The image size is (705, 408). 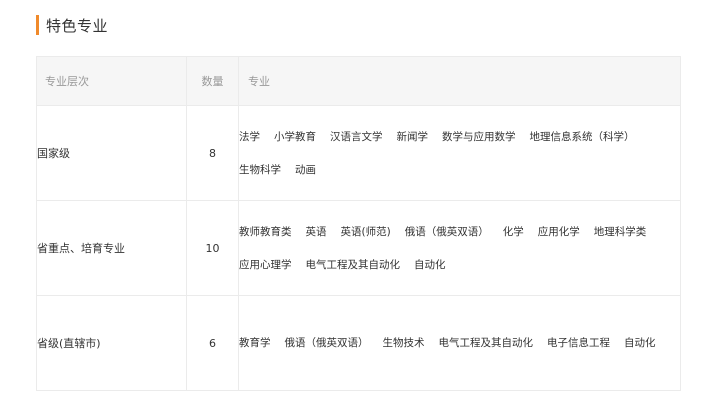 I want to click on section-accent-bar, so click(x=37, y=25).